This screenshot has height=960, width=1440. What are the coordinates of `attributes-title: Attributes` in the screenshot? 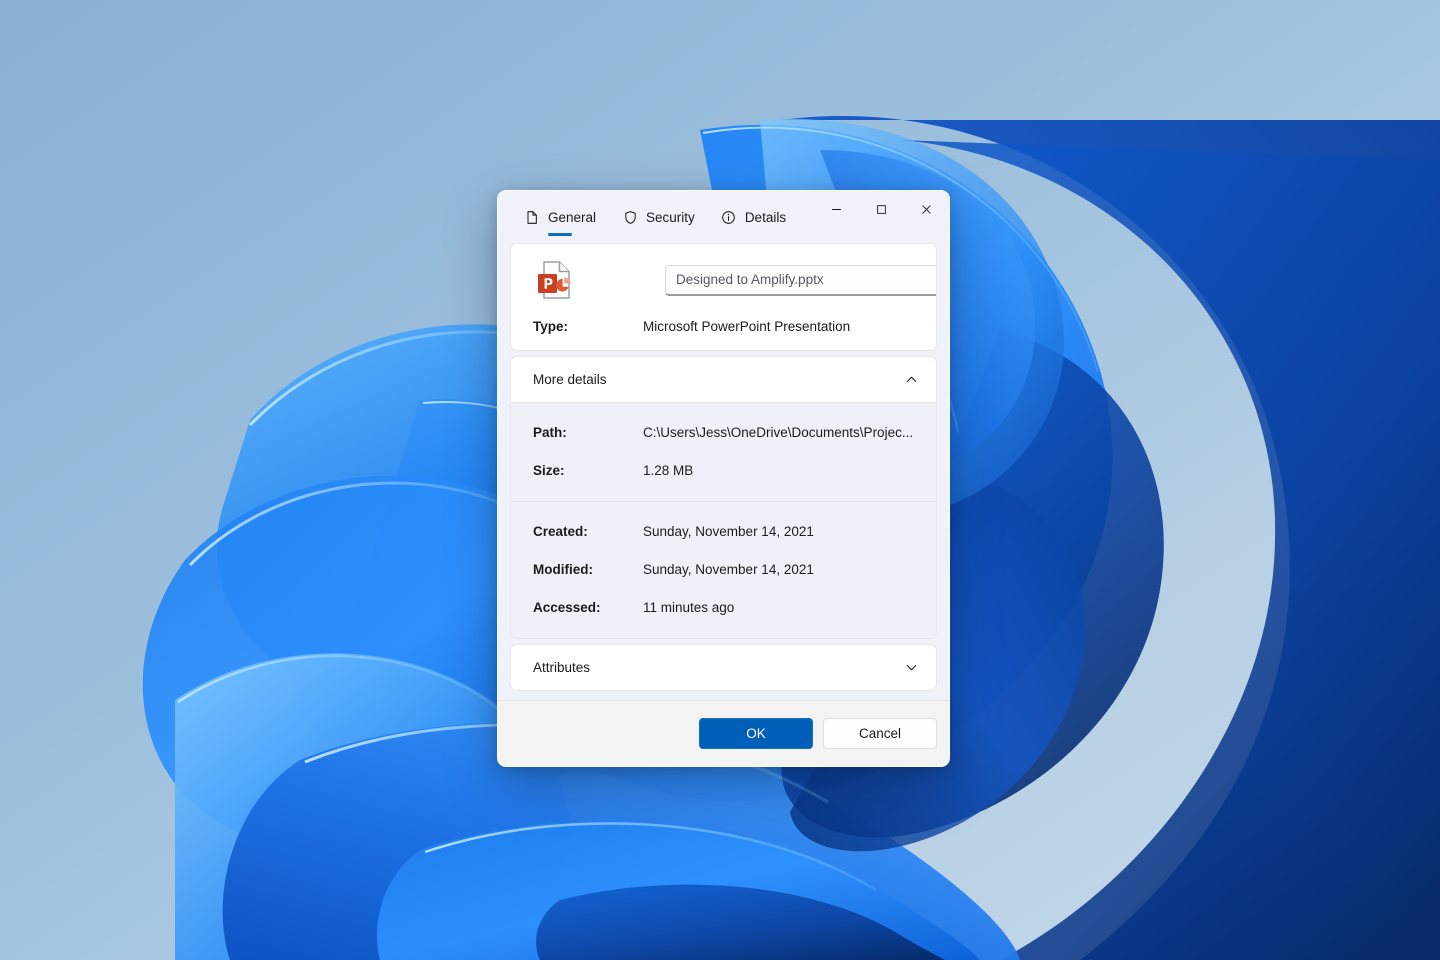 It's located at (562, 667).